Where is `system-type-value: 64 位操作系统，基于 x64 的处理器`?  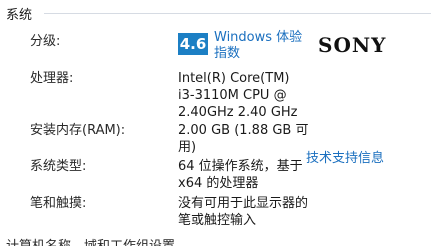 system-type-value: 64 位操作系统，基于 x64 的处理器 is located at coordinates (240, 175).